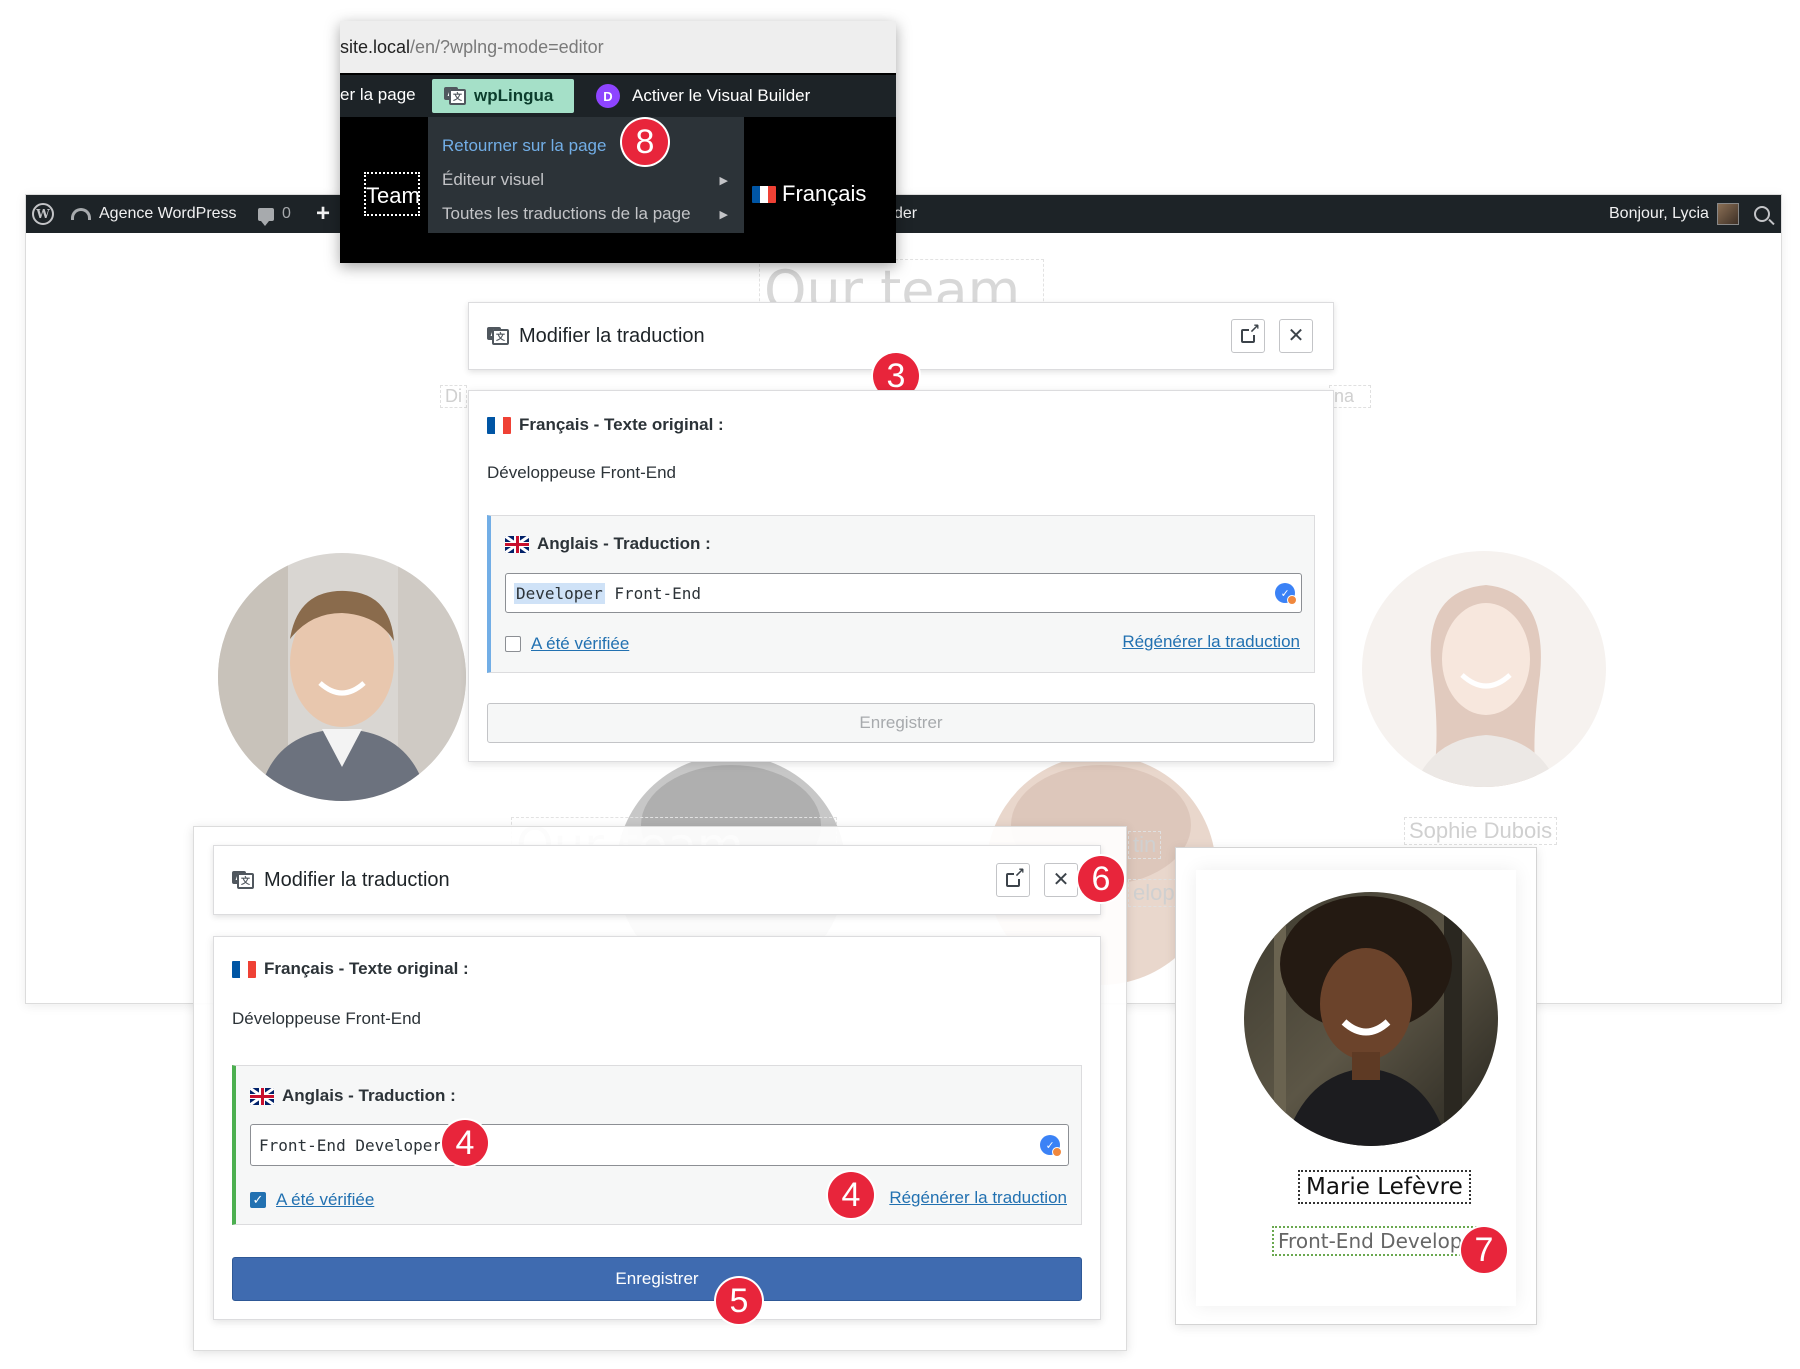 This screenshot has height=1369, width=1800. What do you see at coordinates (739, 1301) in the screenshot?
I see `step-badge-5: 5` at bounding box center [739, 1301].